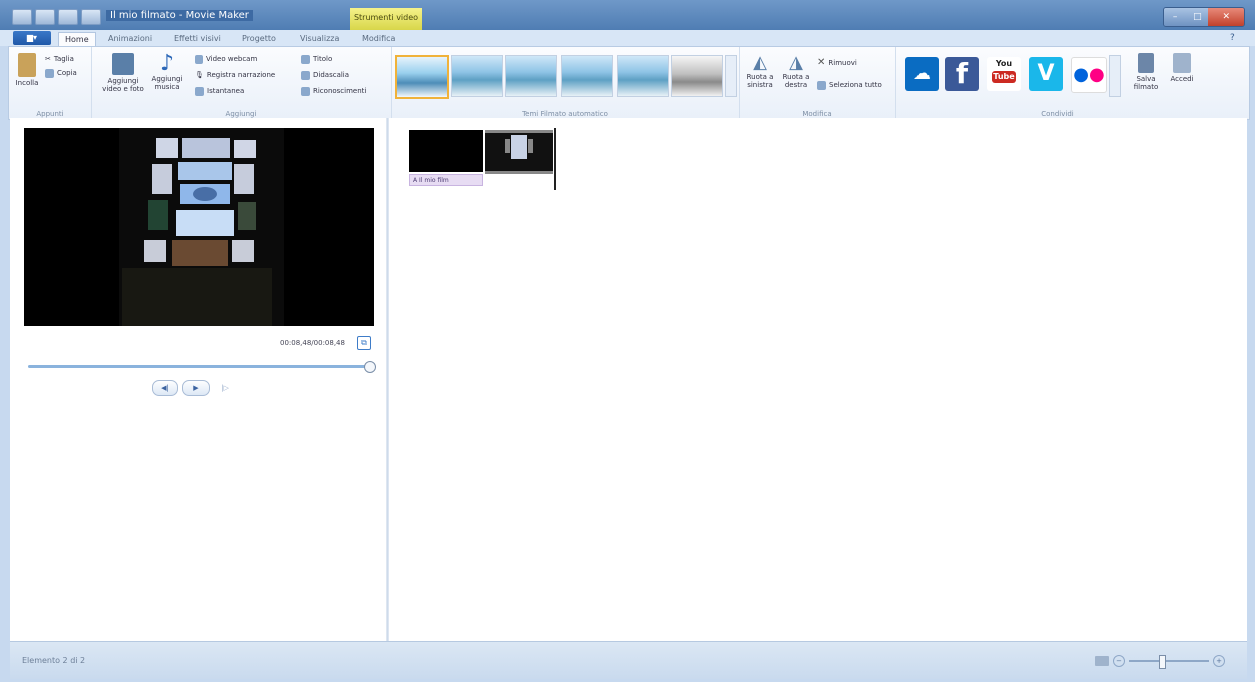 The image size is (1255, 682). I want to click on previous-frame-button: ◀|, so click(165, 388).